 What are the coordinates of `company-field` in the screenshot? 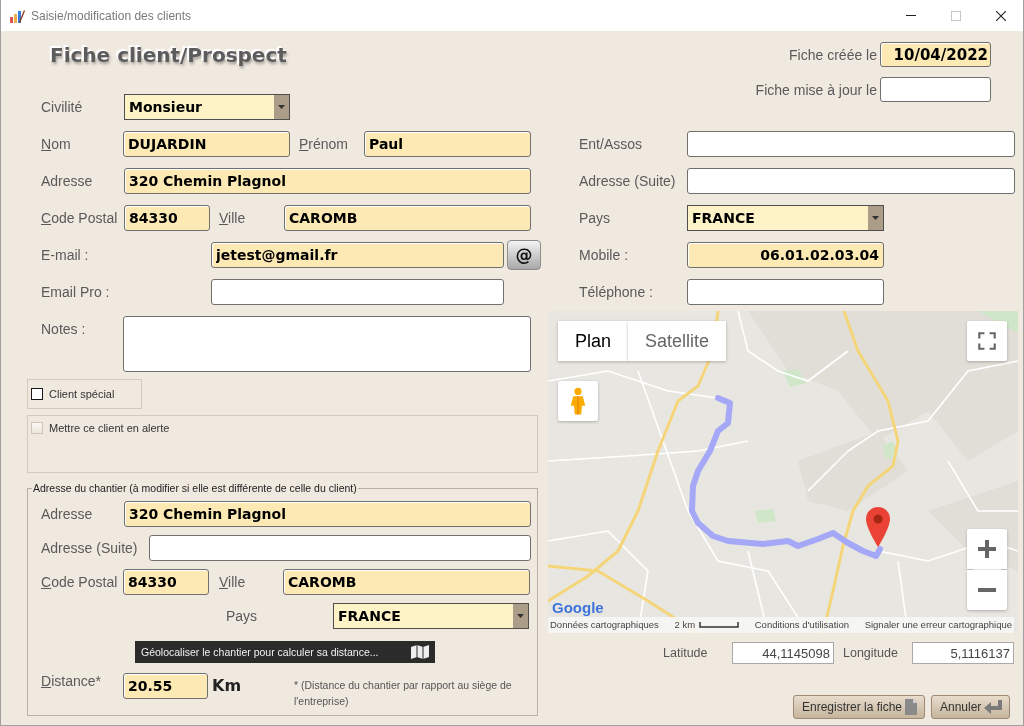 It's located at (851, 144).